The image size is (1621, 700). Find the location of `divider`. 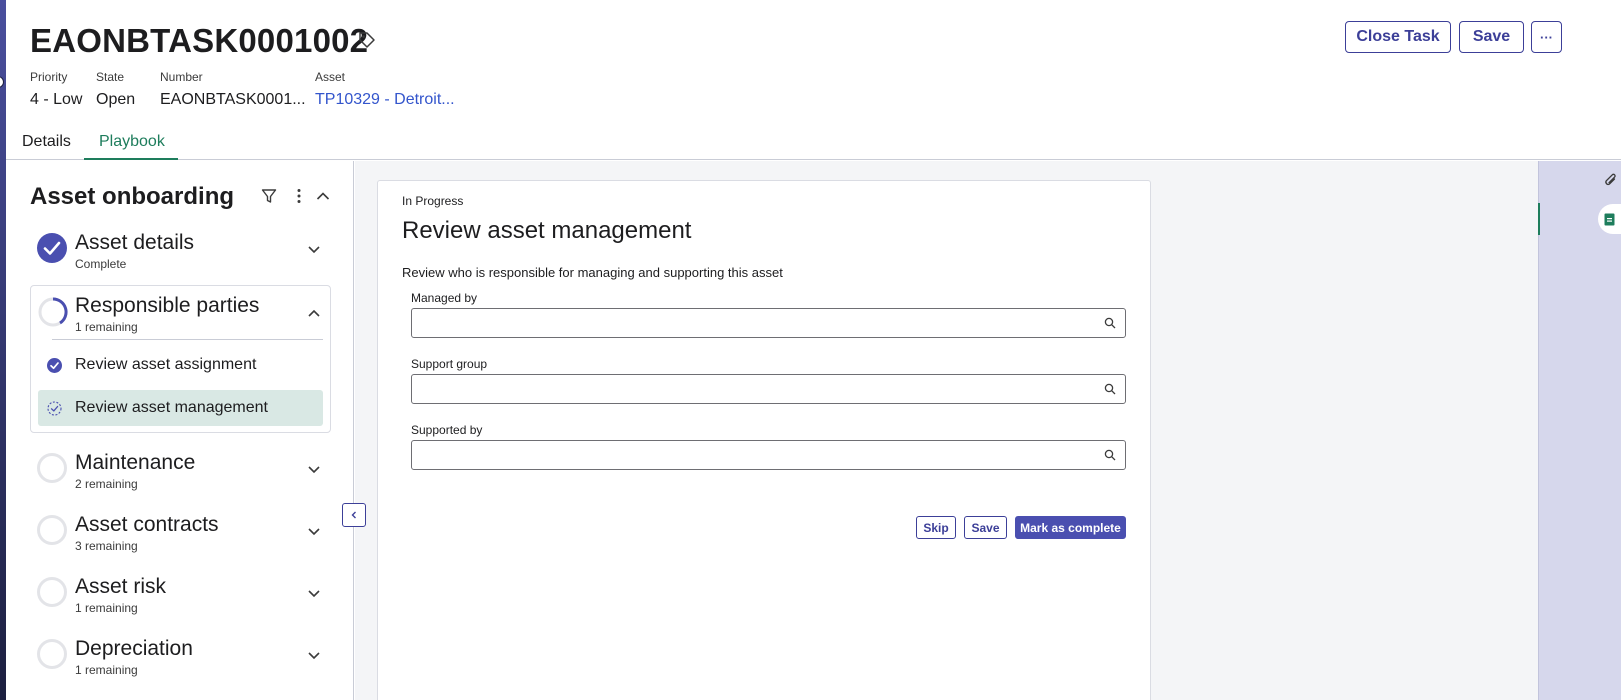

divider is located at coordinates (187, 339).